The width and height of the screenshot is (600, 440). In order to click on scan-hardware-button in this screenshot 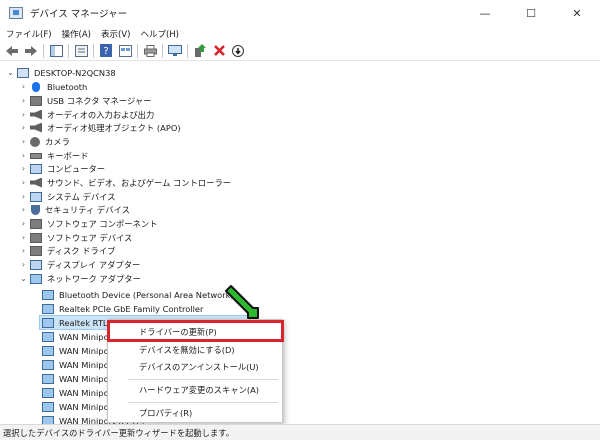, I will do `click(175, 51)`.